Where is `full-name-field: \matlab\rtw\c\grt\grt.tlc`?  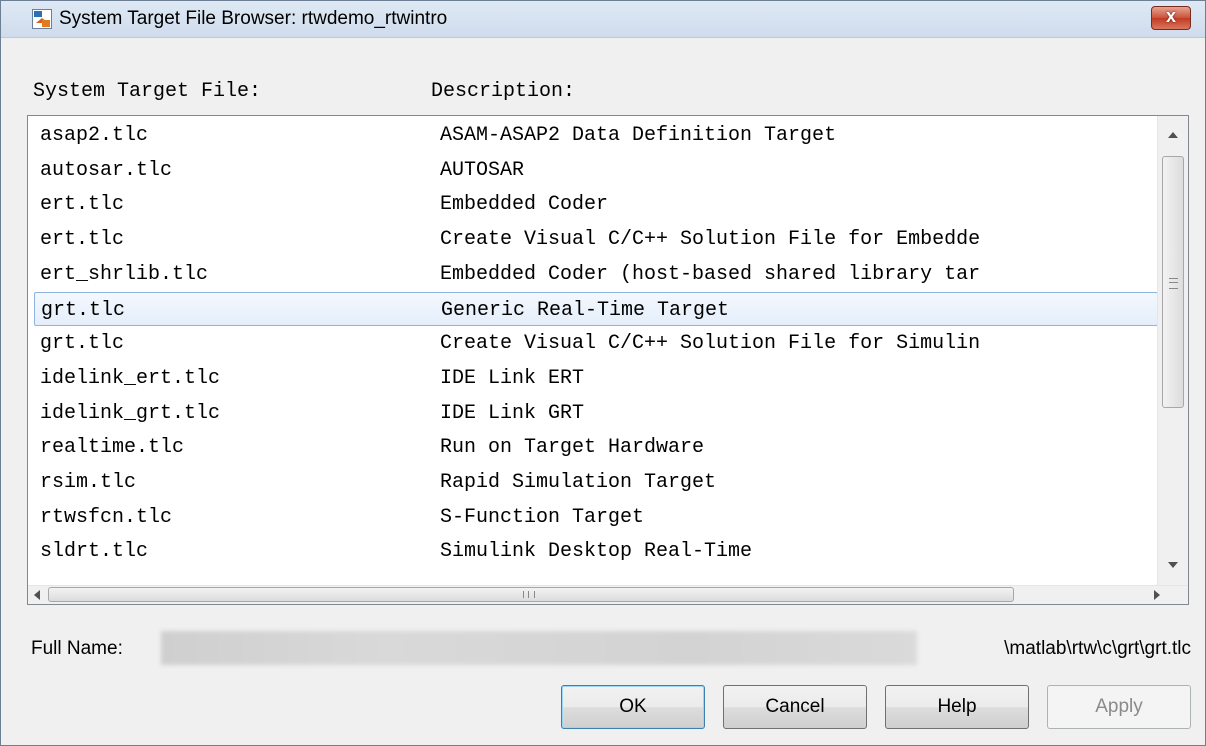
full-name-field: \matlab\rtw\c\grt\grt.tlc is located at coordinates (676, 647).